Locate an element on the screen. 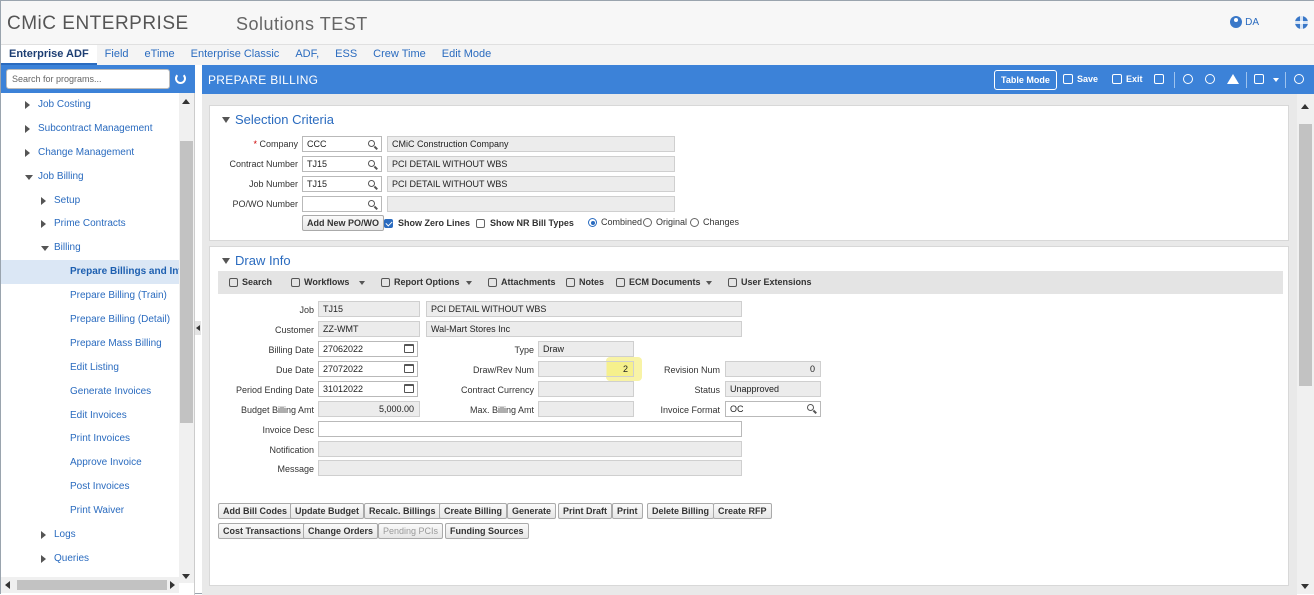 Image resolution: width=1314 pixels, height=595 pixels. show-zero-lines-checkbox is located at coordinates (388, 223).